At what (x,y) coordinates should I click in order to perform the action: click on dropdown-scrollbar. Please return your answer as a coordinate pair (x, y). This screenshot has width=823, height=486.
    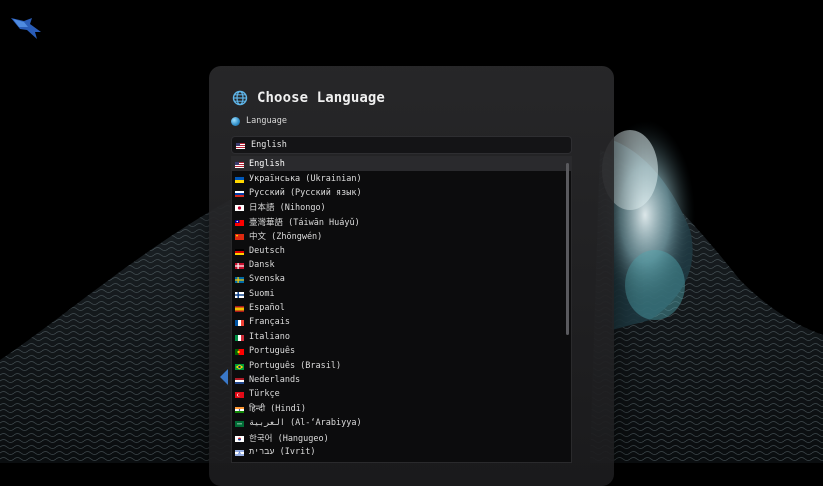
    Looking at the image, I should click on (567, 249).